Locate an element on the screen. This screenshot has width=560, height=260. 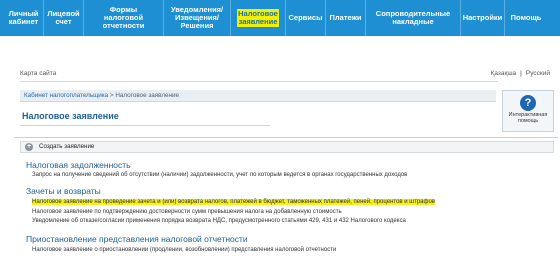
interactive-help-button: ? Интерактивная помощь is located at coordinates (528, 111).